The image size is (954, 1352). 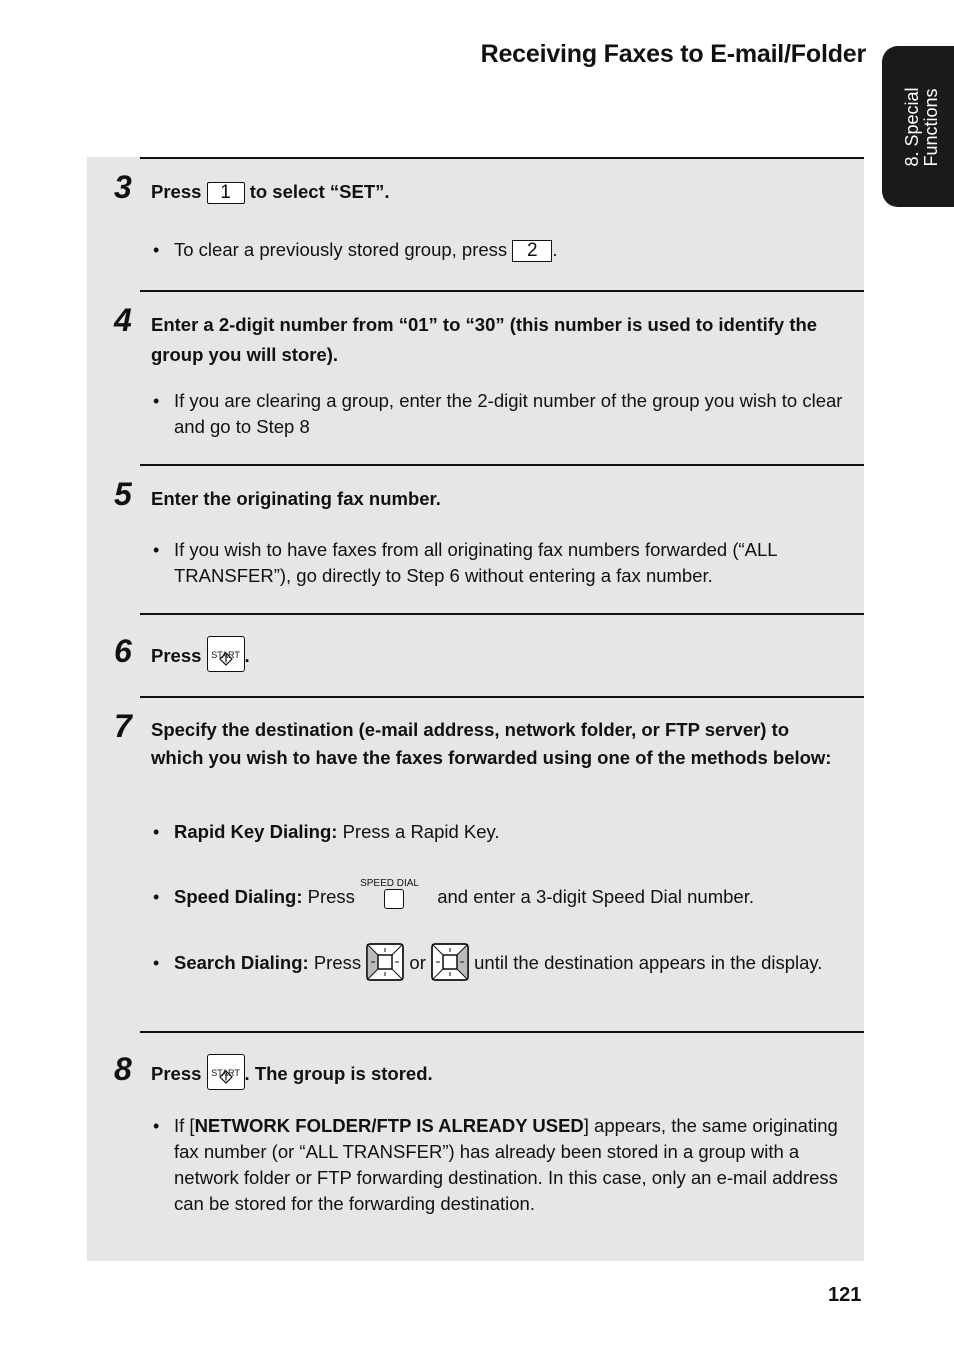 I want to click on step-heading: Press START . The group is stored., so click(x=497, y=1072).